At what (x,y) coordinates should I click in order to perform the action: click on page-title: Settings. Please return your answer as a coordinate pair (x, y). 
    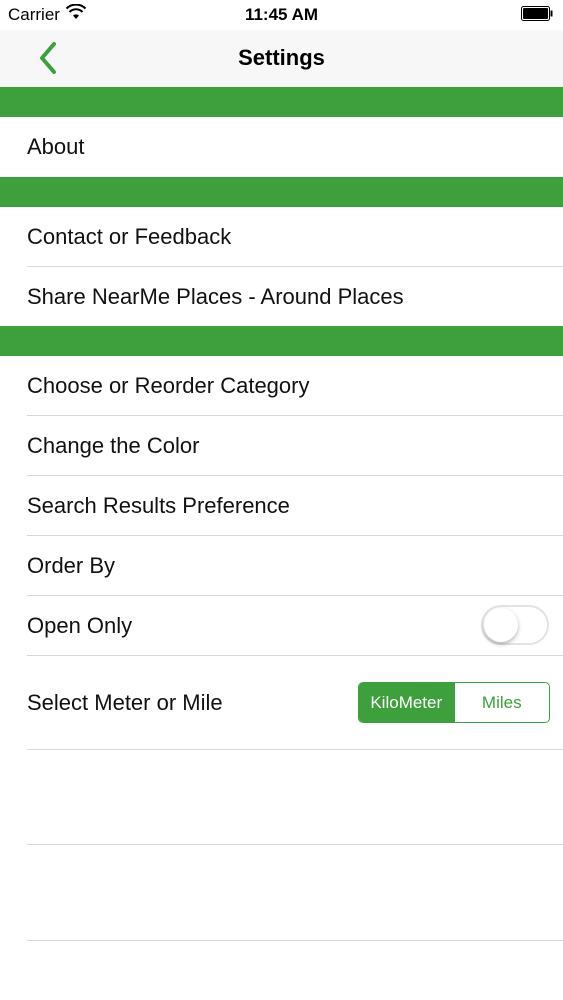
    Looking at the image, I should click on (281, 57).